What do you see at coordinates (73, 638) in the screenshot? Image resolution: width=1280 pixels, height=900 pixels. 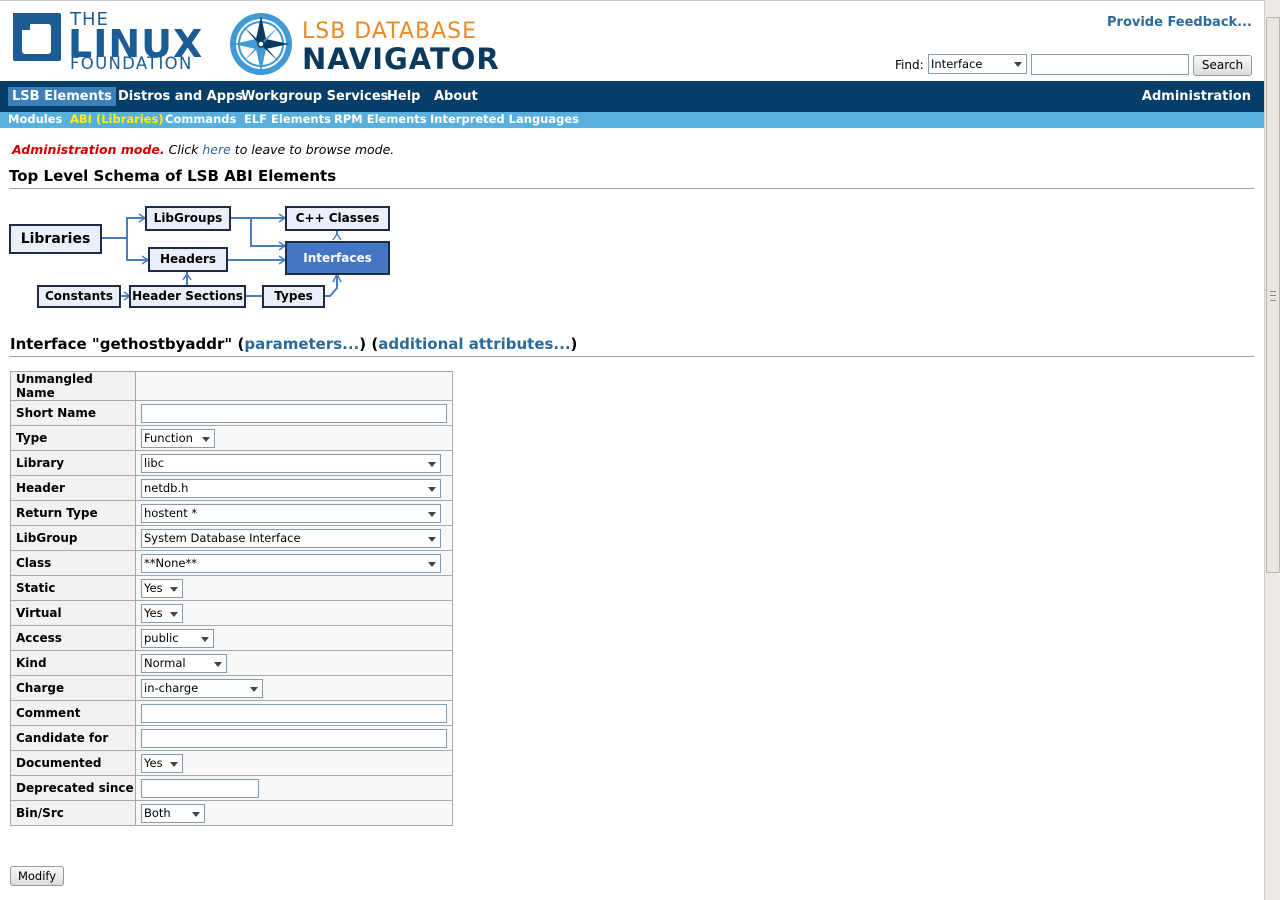 I see `label-access: Access` at bounding box center [73, 638].